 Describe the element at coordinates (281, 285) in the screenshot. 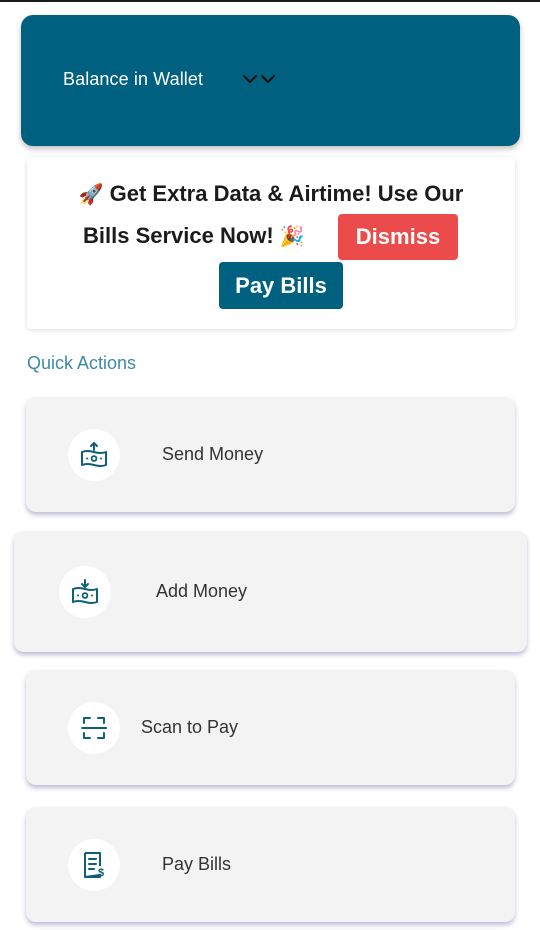

I see `pay-bills-button: Pay Bills` at that location.